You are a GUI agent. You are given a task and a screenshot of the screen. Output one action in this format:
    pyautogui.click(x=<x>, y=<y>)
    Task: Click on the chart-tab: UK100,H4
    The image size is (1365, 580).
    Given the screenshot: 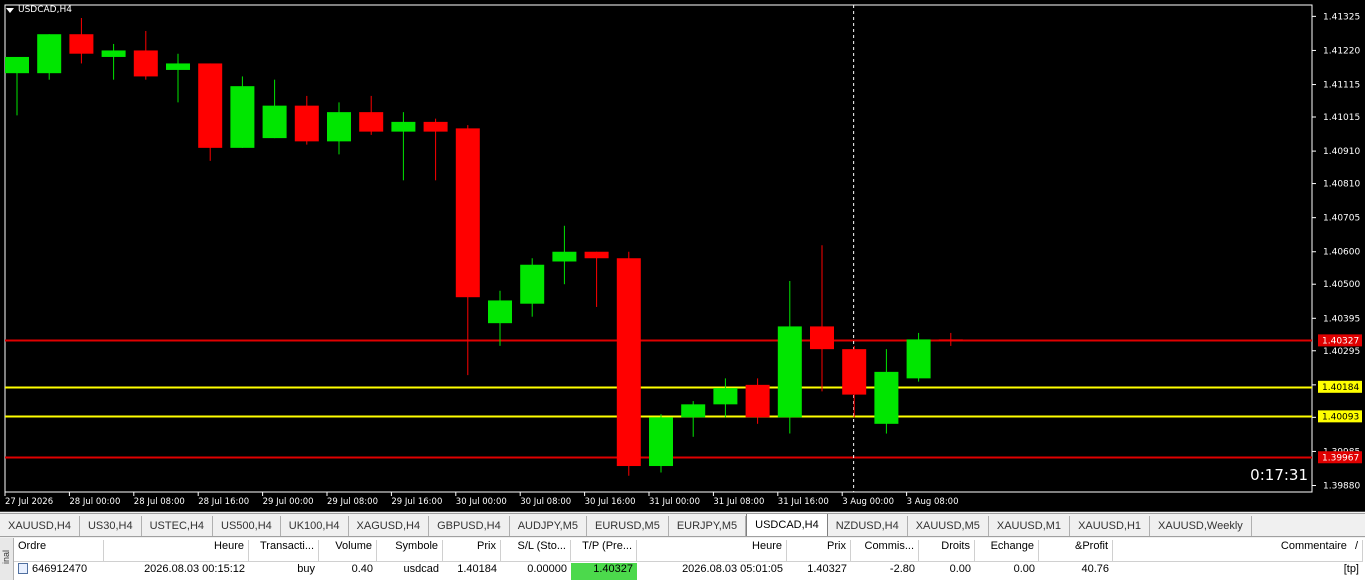 What is the action you would take?
    pyautogui.click(x=315, y=526)
    